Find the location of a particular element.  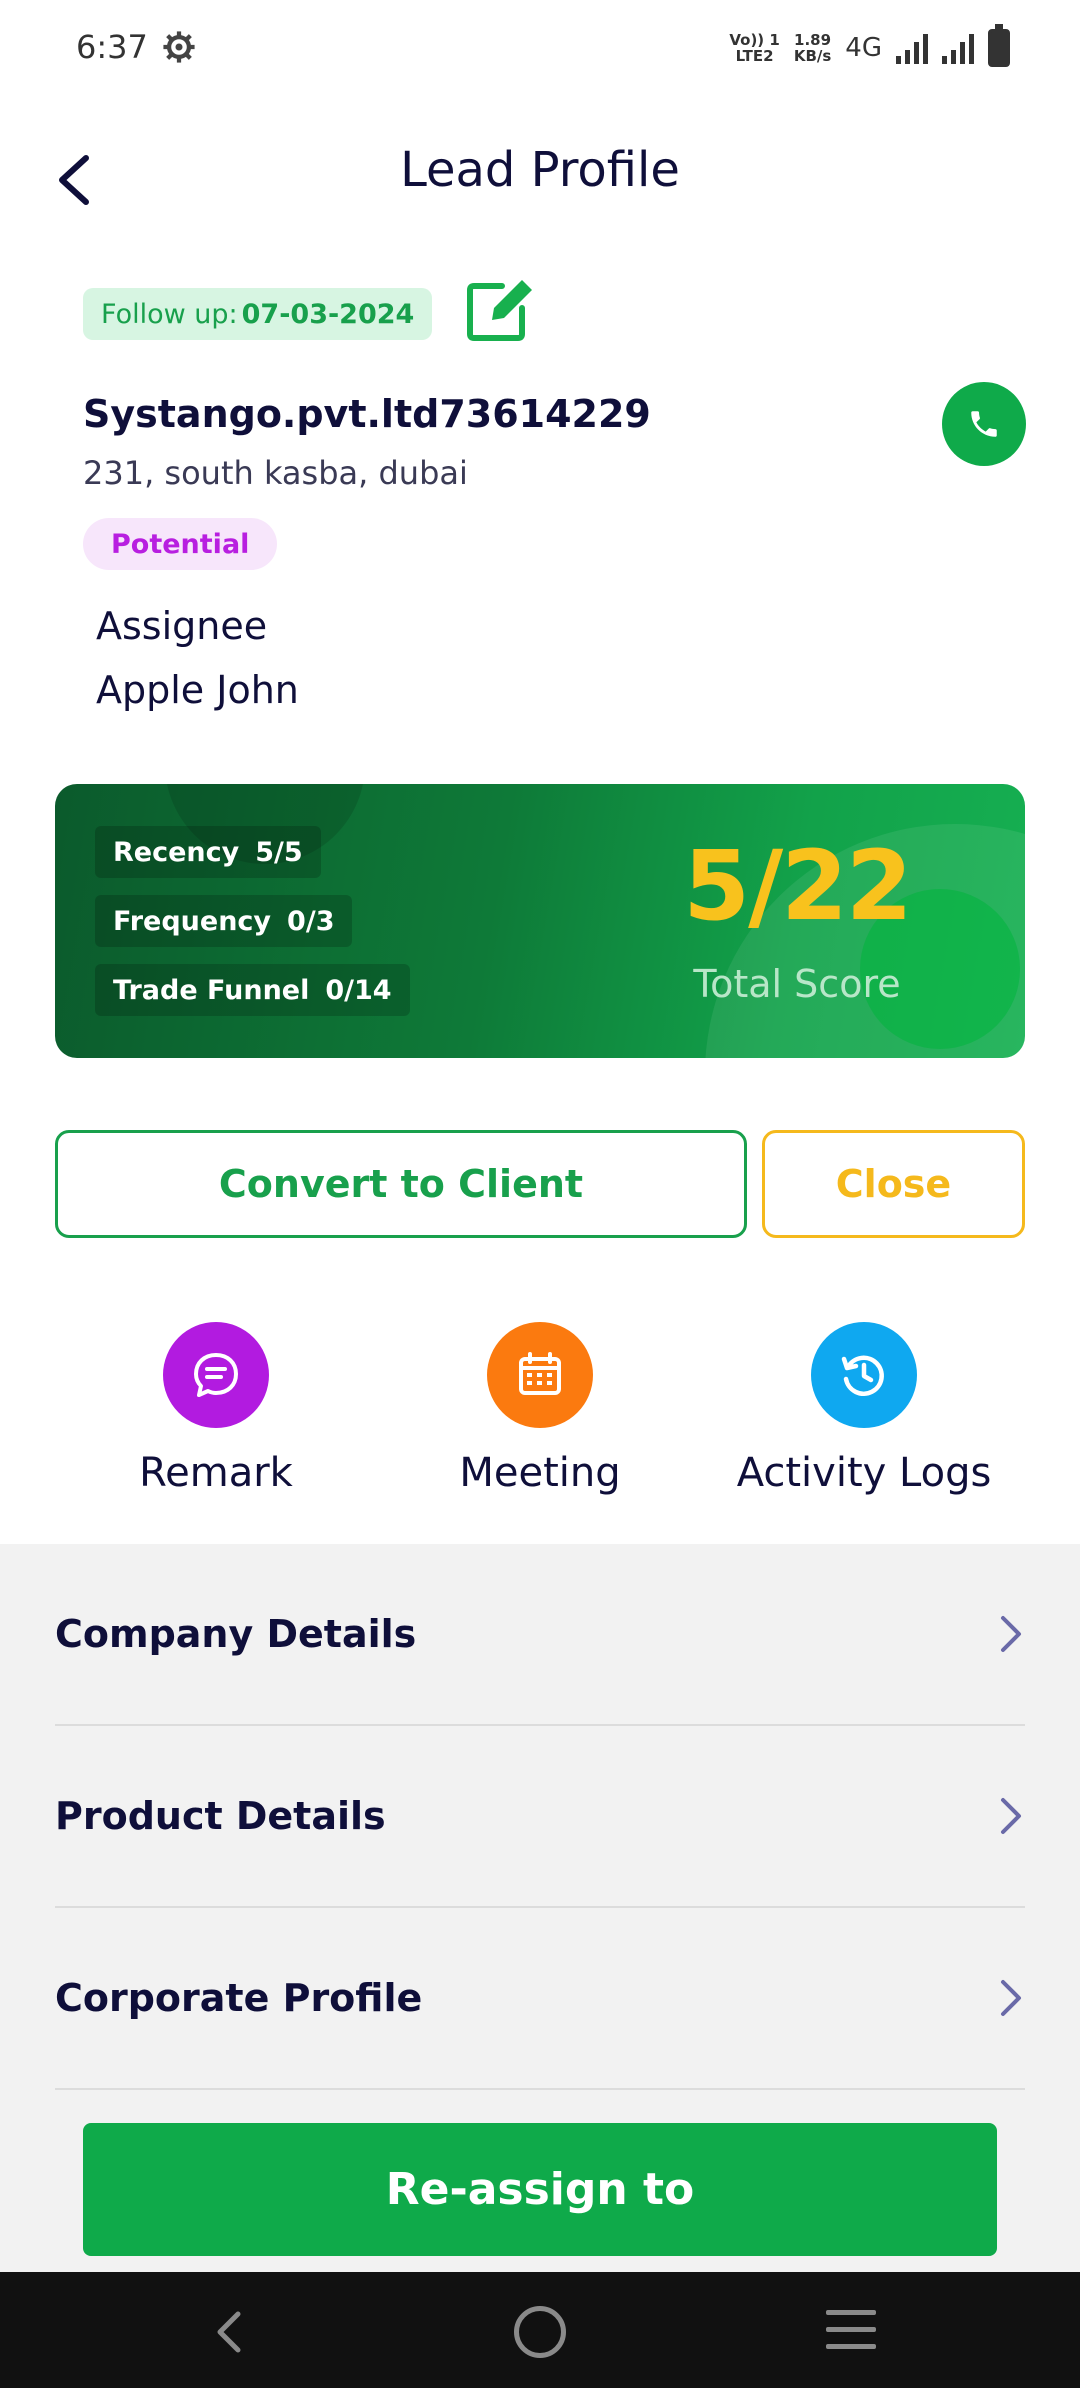

metric-recency: Recency 5/5 is located at coordinates (208, 852).